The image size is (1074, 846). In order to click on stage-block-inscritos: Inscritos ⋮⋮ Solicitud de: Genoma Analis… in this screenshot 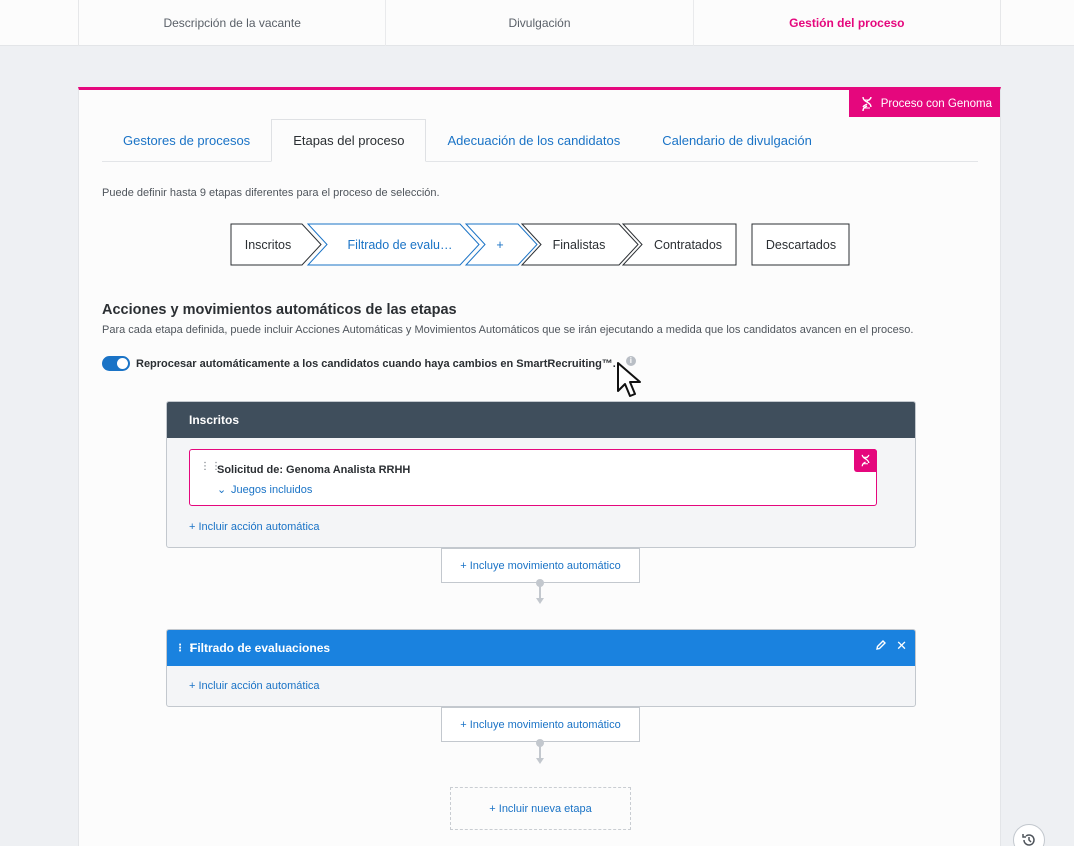, I will do `click(541, 474)`.